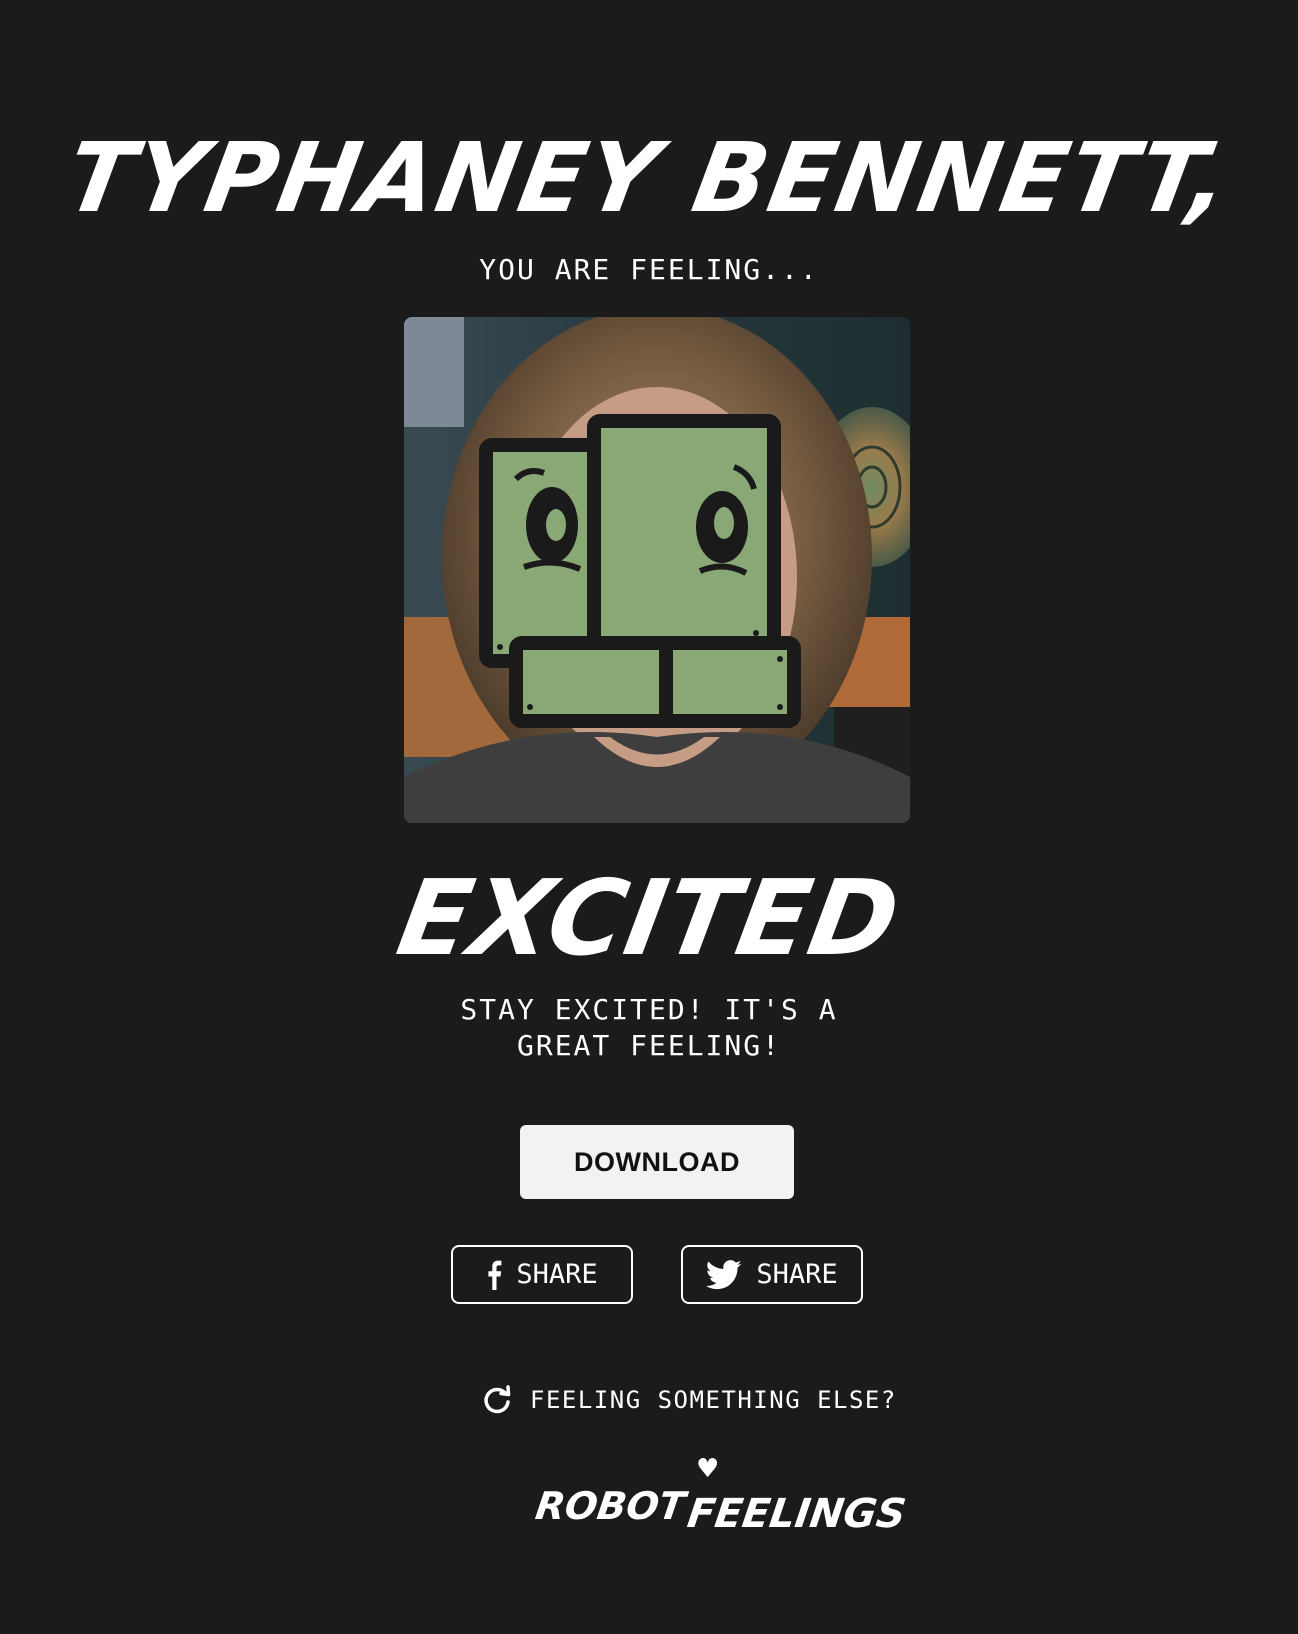  Describe the element at coordinates (610, 1506) in the screenshot. I see `logo-word-robot: ROBOT` at that location.